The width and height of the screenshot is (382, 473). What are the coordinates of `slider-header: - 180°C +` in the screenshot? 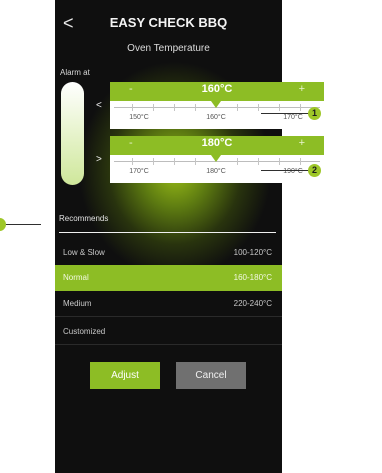 It's located at (217, 145).